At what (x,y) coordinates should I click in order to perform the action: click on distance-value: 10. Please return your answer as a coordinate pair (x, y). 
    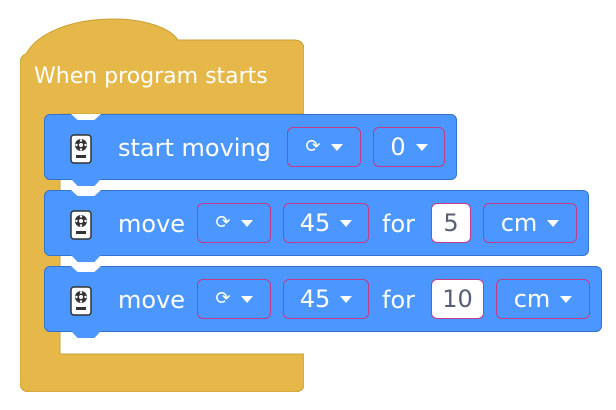
    Looking at the image, I should click on (457, 299).